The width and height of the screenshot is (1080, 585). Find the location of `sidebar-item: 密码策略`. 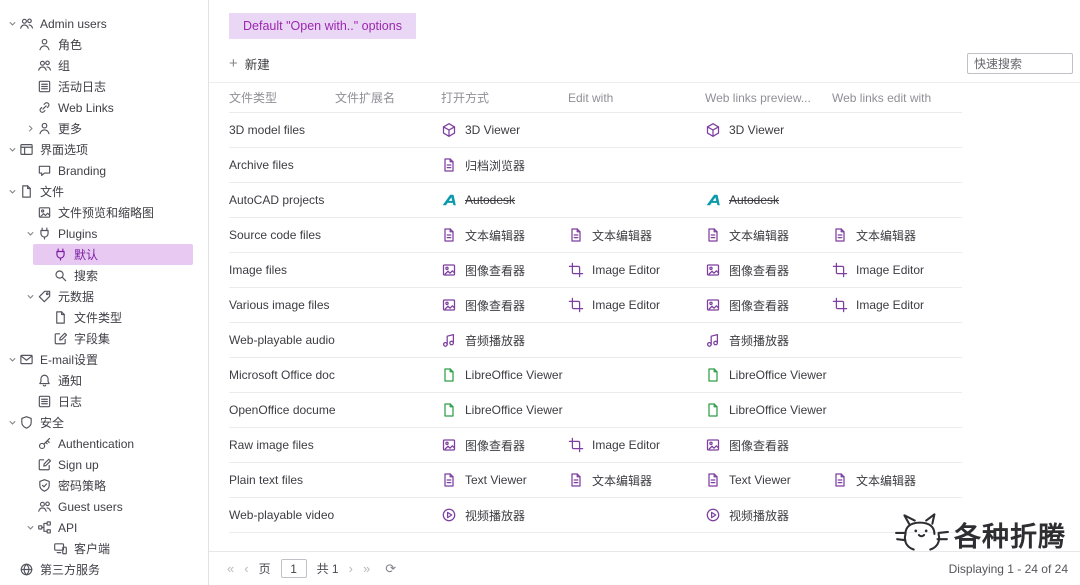

sidebar-item: 密码策略 is located at coordinates (104, 485).